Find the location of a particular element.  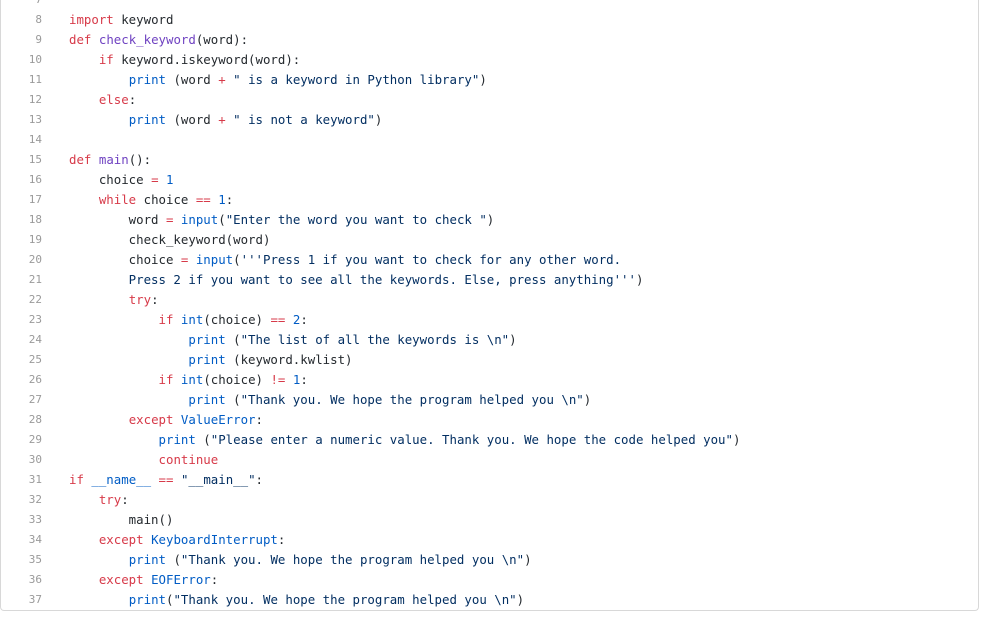

line-number: 20 is located at coordinates (21, 260).